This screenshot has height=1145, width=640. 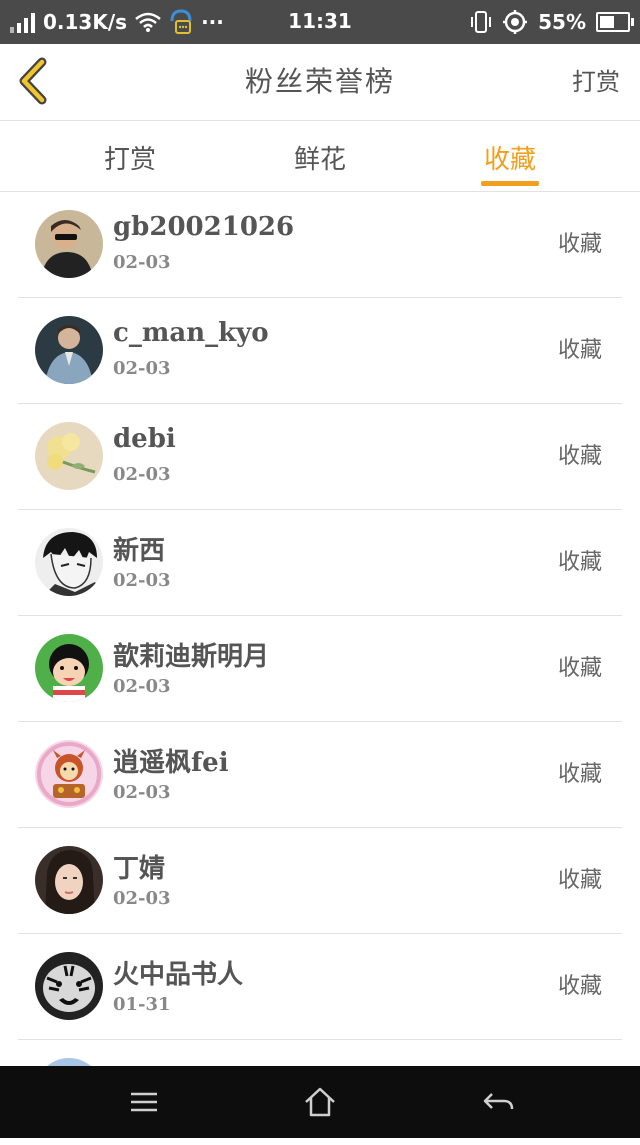 I want to click on tab-flowers: 鲜花, so click(x=320, y=157).